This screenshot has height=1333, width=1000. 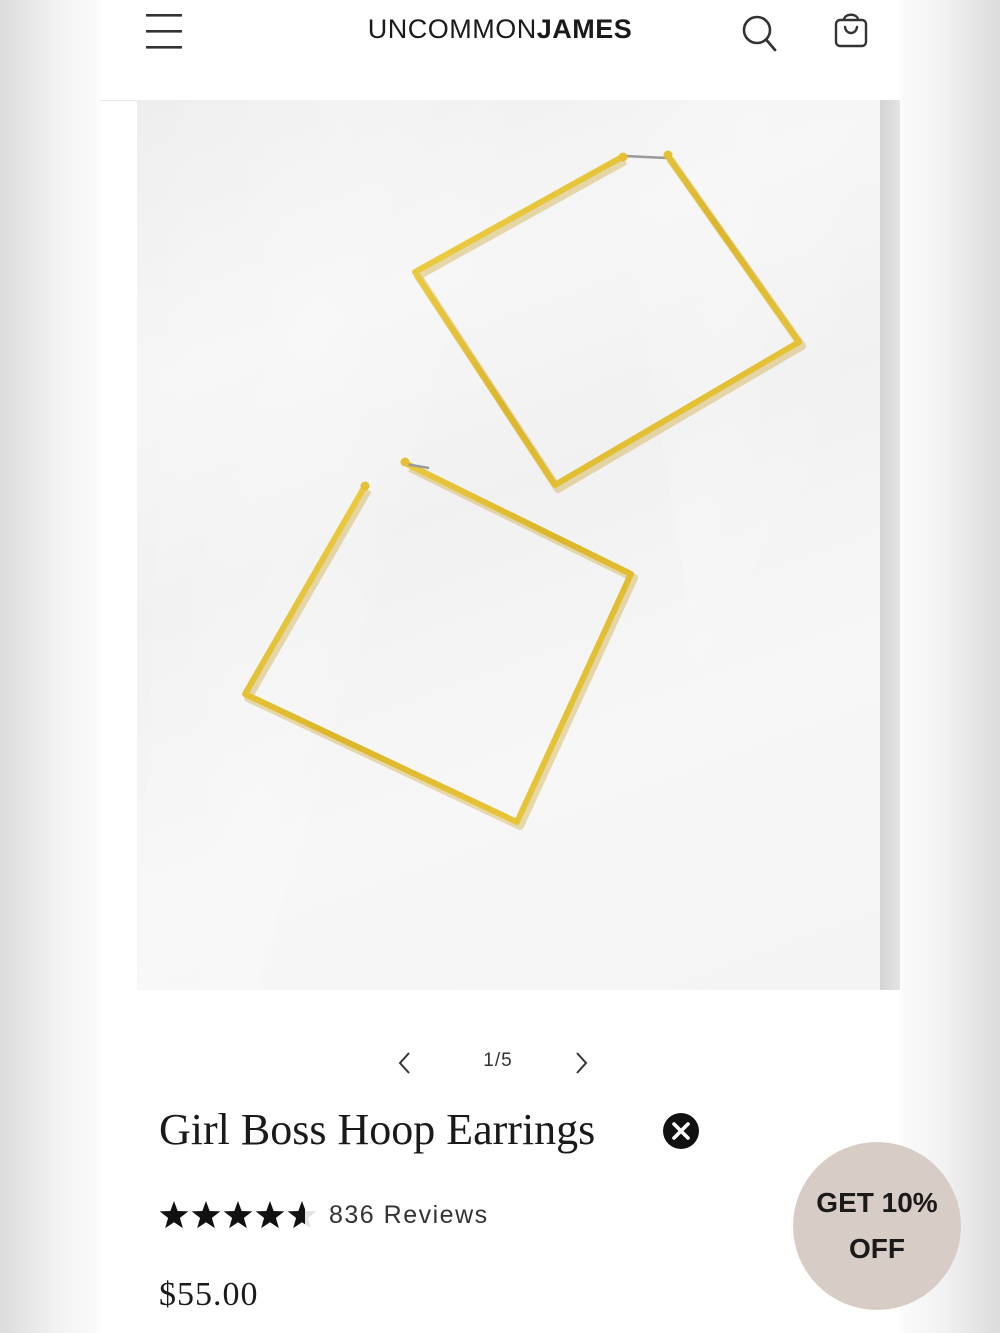 What do you see at coordinates (498, 1060) in the screenshot?
I see `gallery-counter: 1/5` at bounding box center [498, 1060].